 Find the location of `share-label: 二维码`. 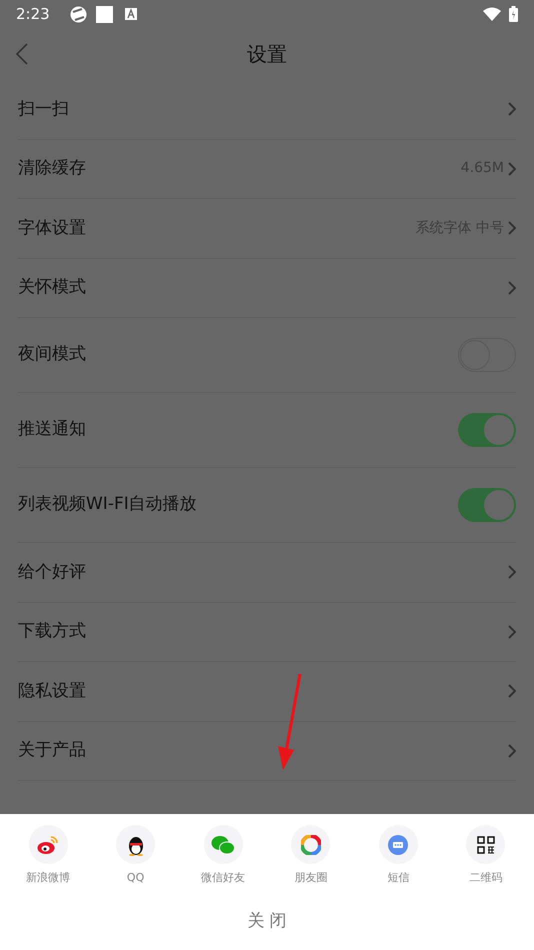

share-label: 二维码 is located at coordinates (485, 878).